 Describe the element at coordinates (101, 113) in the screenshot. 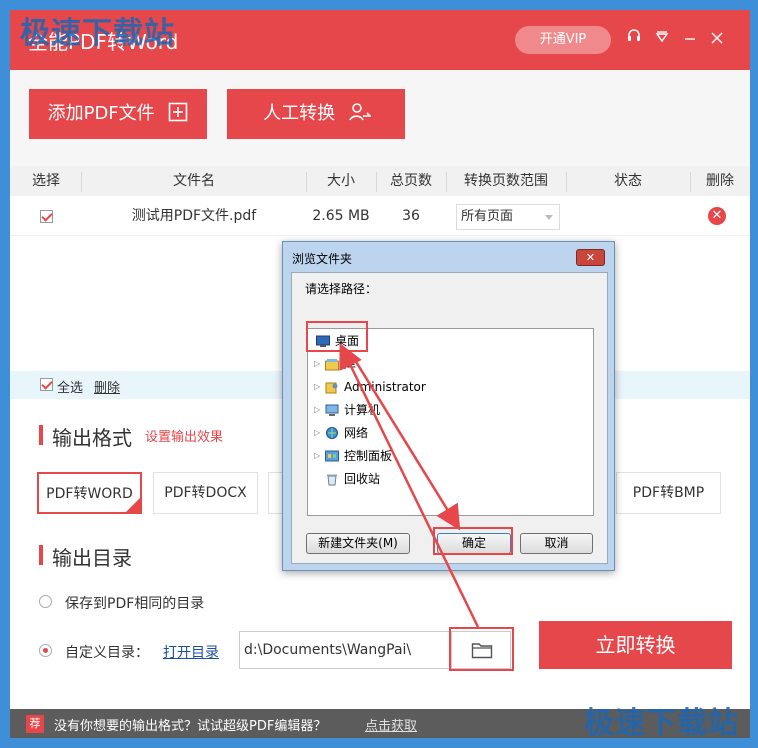

I see `add-pdf-label: 添加PDF文件` at that location.